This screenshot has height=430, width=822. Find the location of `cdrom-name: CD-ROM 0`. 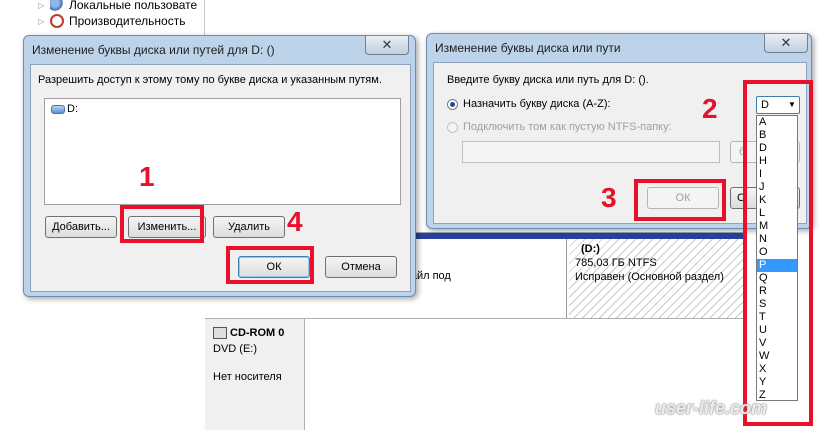

cdrom-name: CD-ROM 0 is located at coordinates (257, 333).